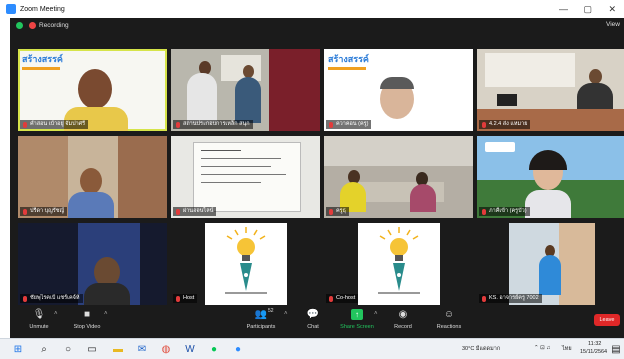 The width and height of the screenshot is (624, 359). Describe the element at coordinates (398, 90) in the screenshot. I see `video-tile-3: สร้างสรรค์ ควาคอน (ครู)` at that location.